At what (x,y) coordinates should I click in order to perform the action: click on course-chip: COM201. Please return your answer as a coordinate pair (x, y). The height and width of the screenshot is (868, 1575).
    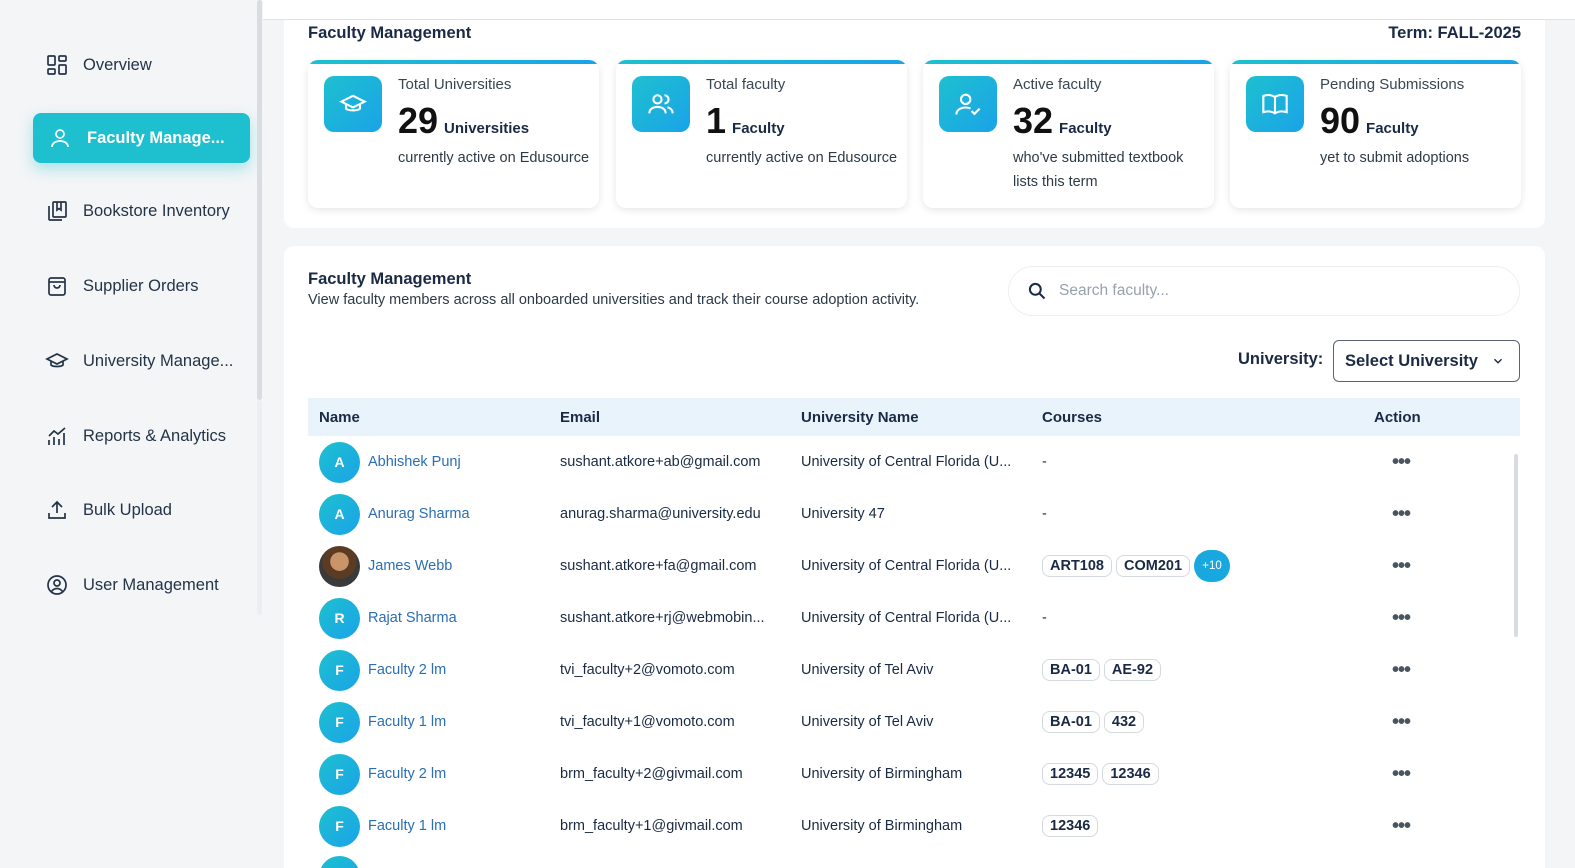
    Looking at the image, I should click on (1153, 565).